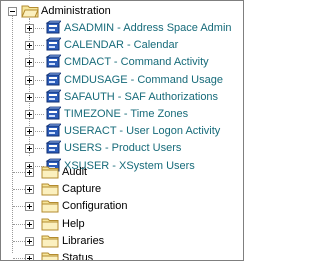 Image resolution: width=320 pixels, height=261 pixels. I want to click on tree-item-admin-child: CALENDAR - Calendar, so click(122, 45).